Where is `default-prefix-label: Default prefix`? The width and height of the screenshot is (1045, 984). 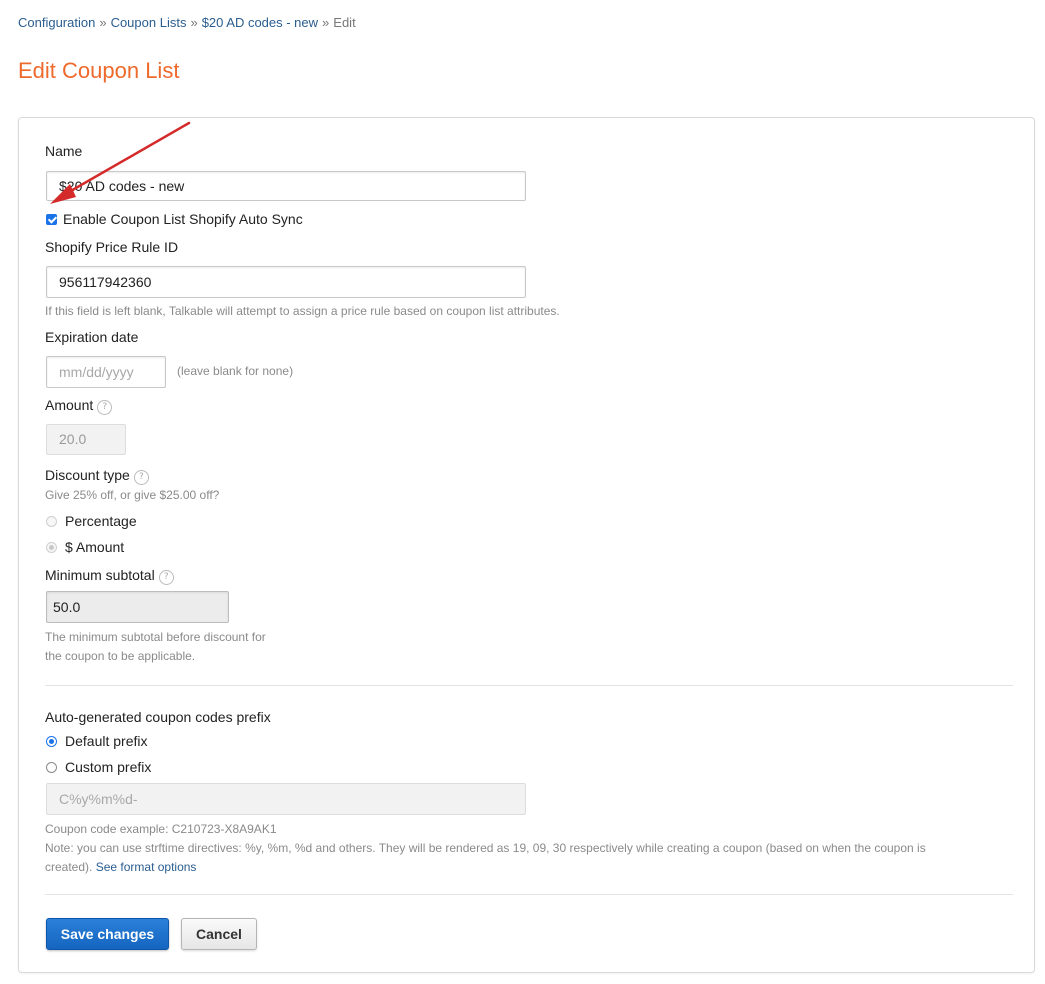
default-prefix-label: Default prefix is located at coordinates (106, 741).